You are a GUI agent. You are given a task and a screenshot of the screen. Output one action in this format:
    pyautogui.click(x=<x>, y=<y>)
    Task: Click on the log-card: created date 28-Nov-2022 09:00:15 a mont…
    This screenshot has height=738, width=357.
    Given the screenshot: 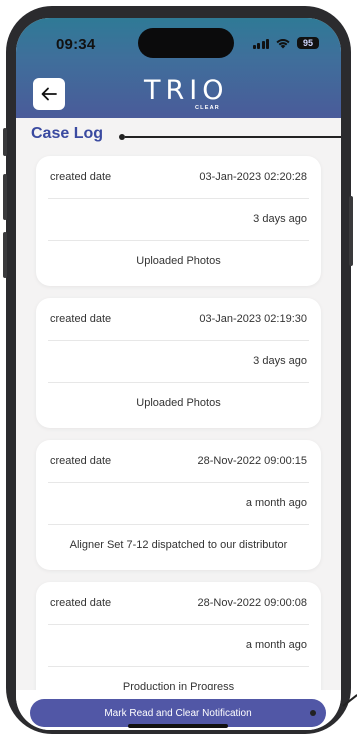 What is the action you would take?
    pyautogui.click(x=178, y=505)
    